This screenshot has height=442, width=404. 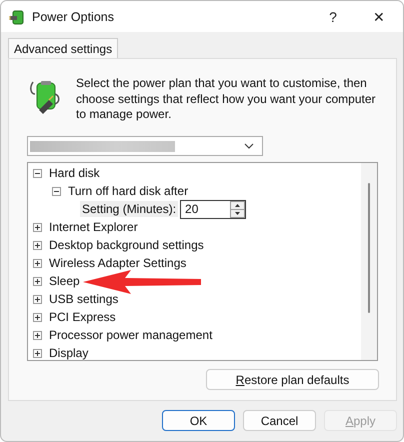 What do you see at coordinates (82, 317) in the screenshot?
I see `tree-item: PCI Express` at bounding box center [82, 317].